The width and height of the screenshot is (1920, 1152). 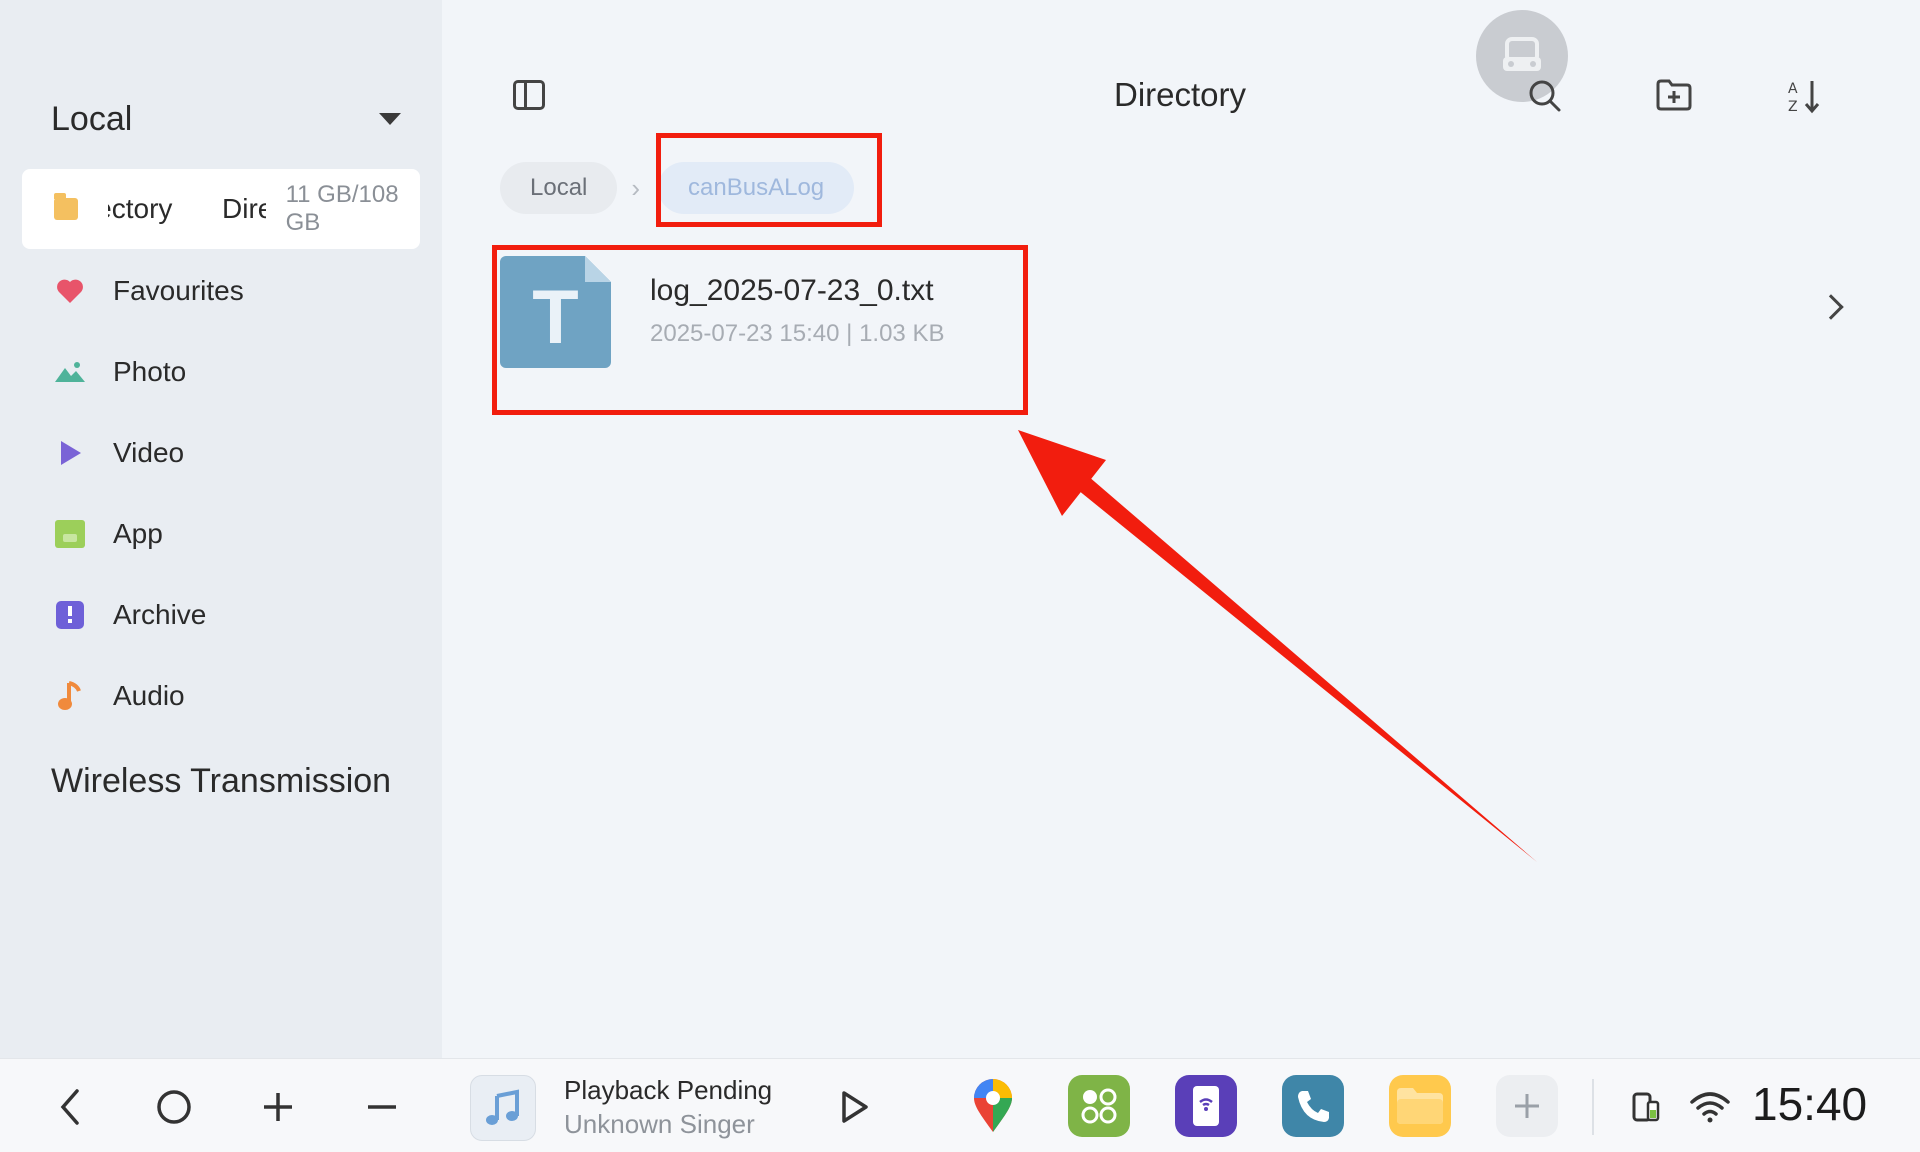 What do you see at coordinates (1810, 1104) in the screenshot?
I see `clock: 15:40` at bounding box center [1810, 1104].